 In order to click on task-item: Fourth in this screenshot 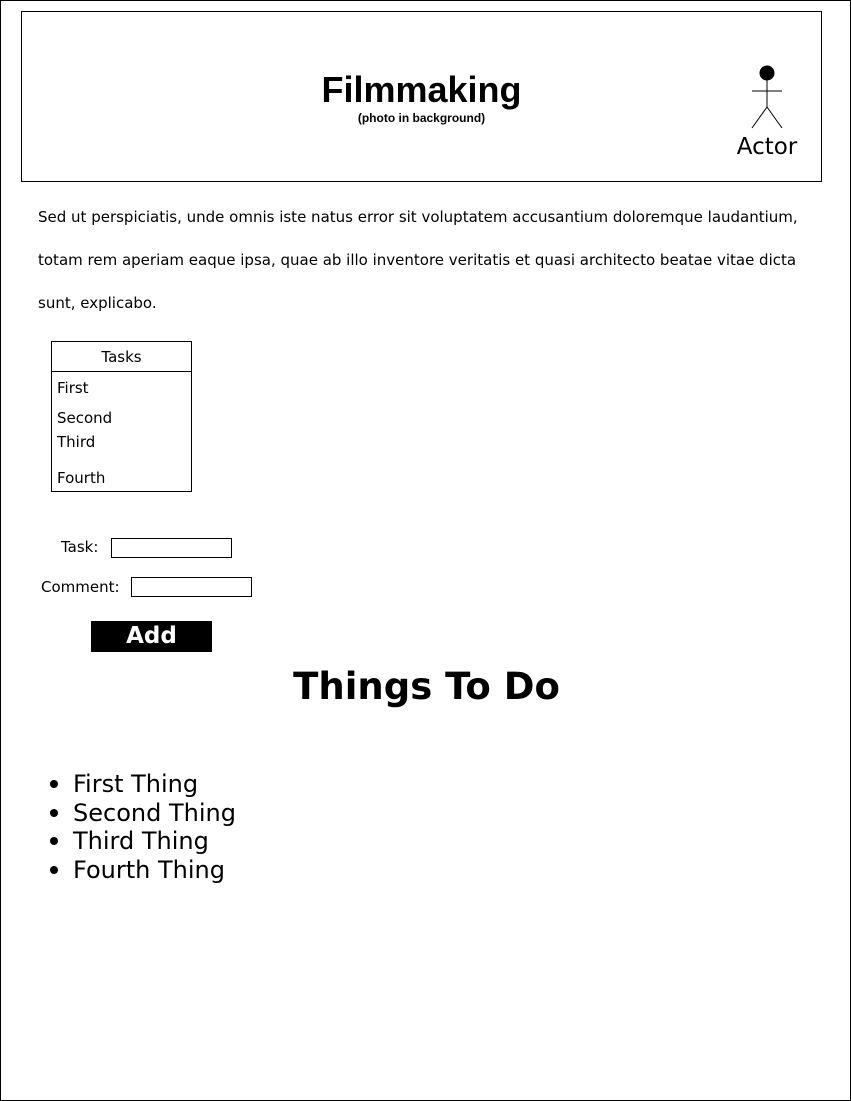, I will do `click(81, 478)`.